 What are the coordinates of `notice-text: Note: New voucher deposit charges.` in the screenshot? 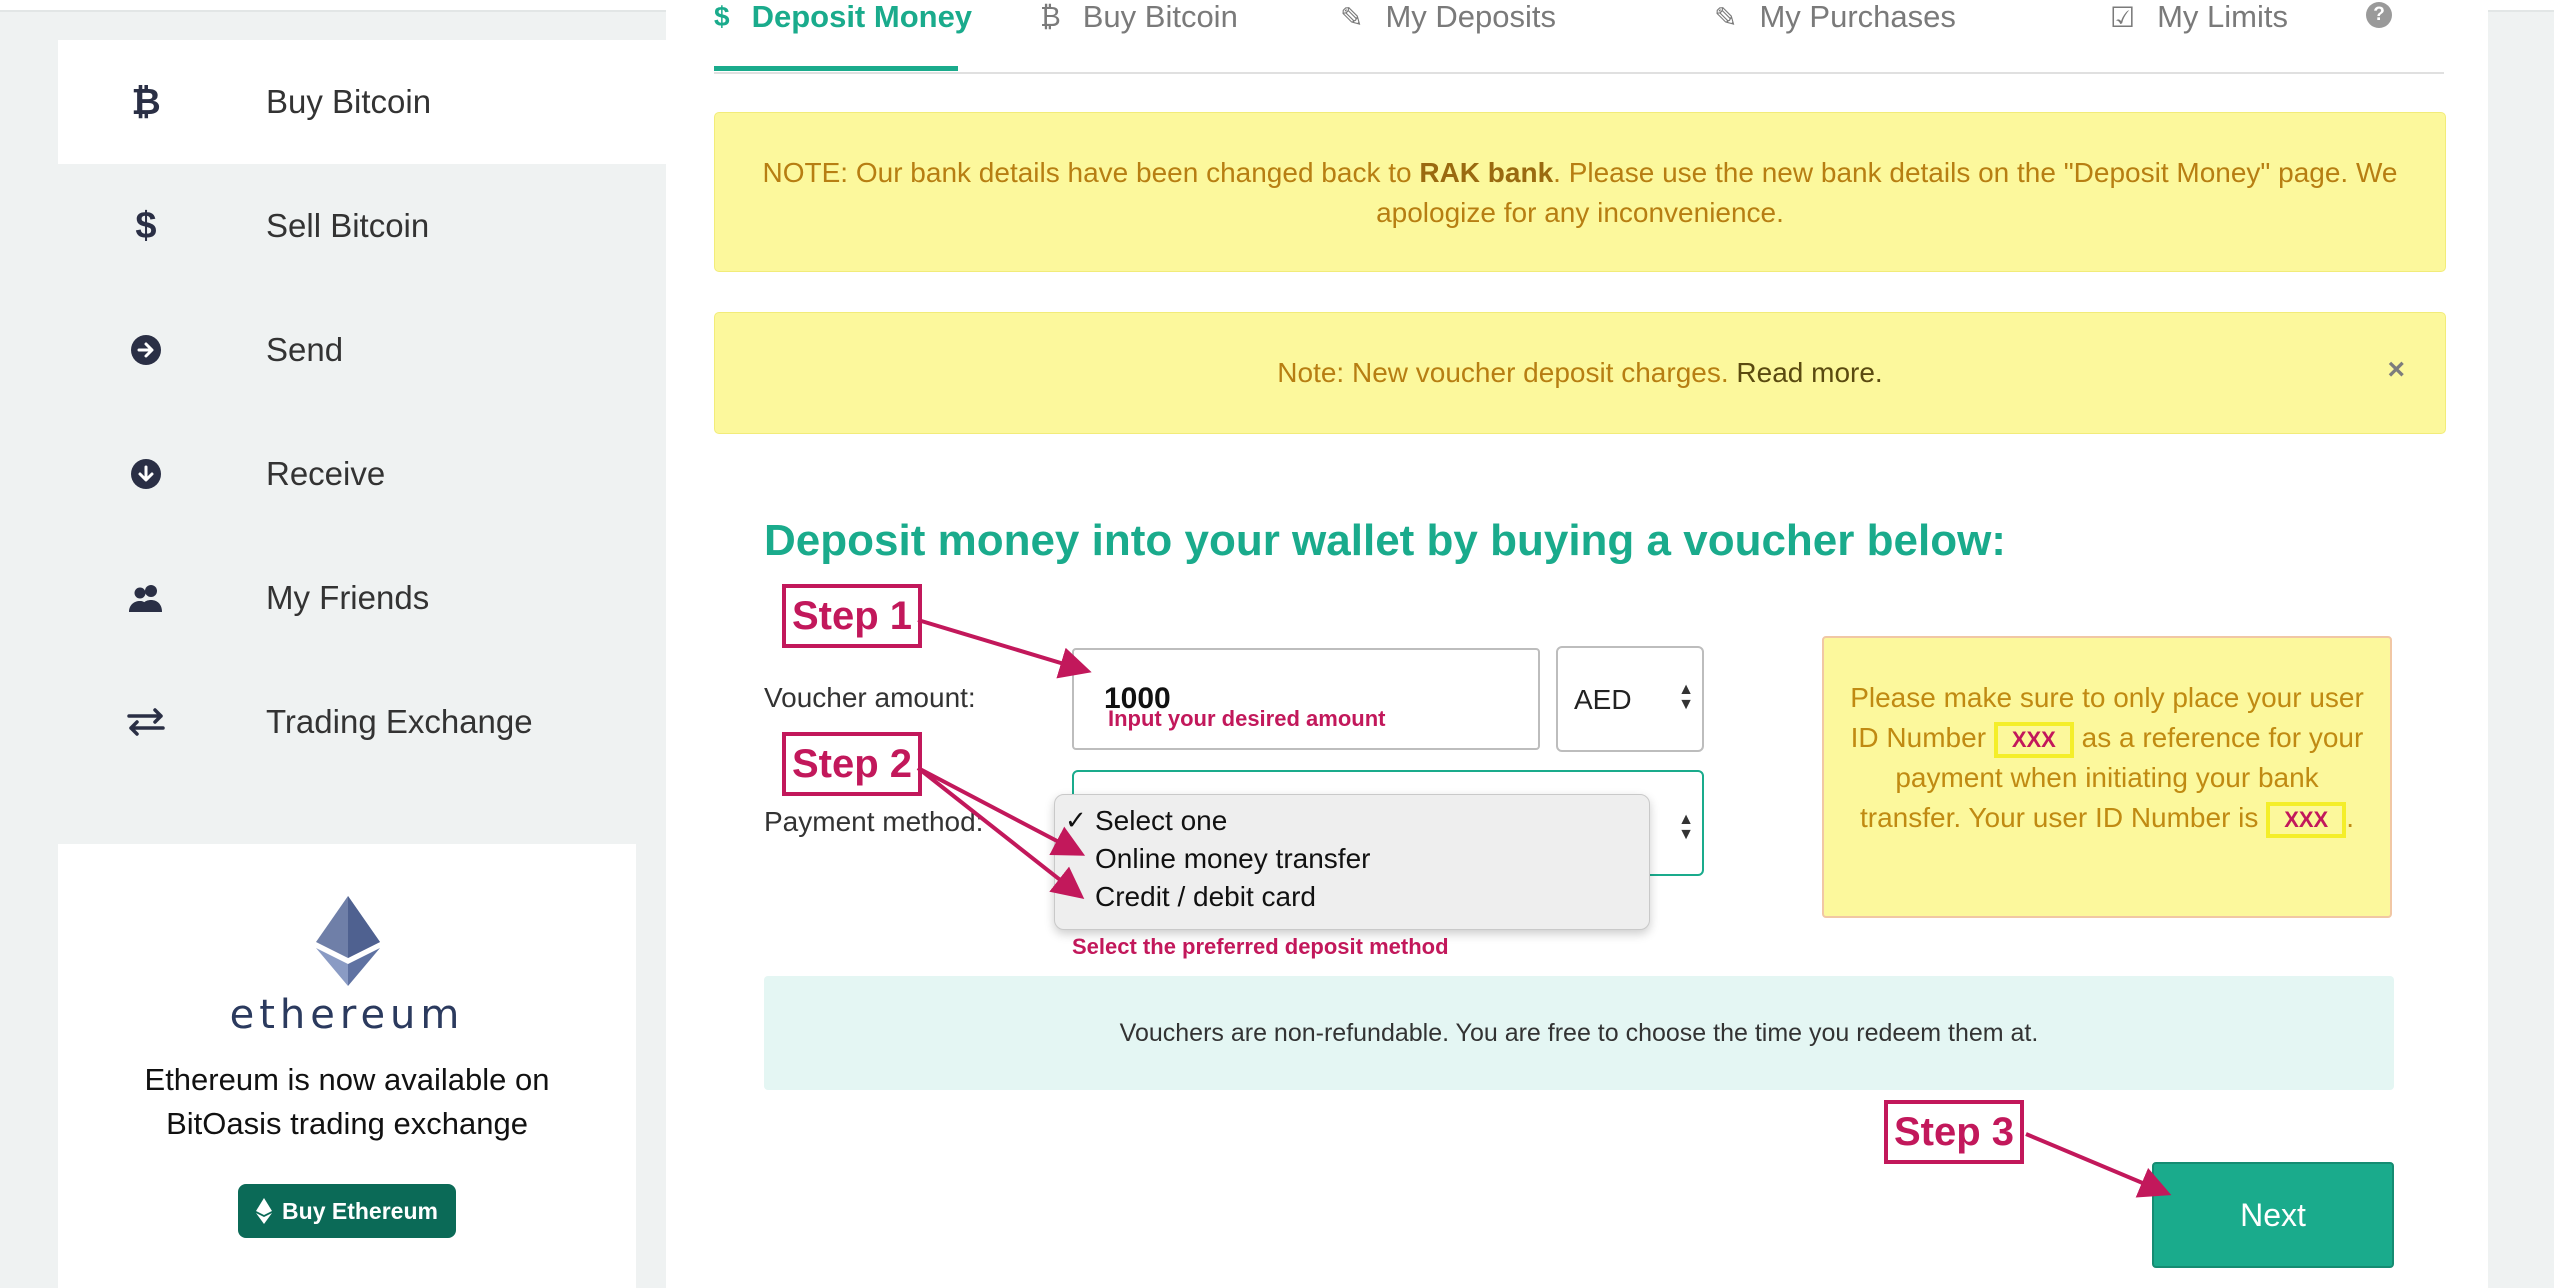 It's located at (1507, 372).